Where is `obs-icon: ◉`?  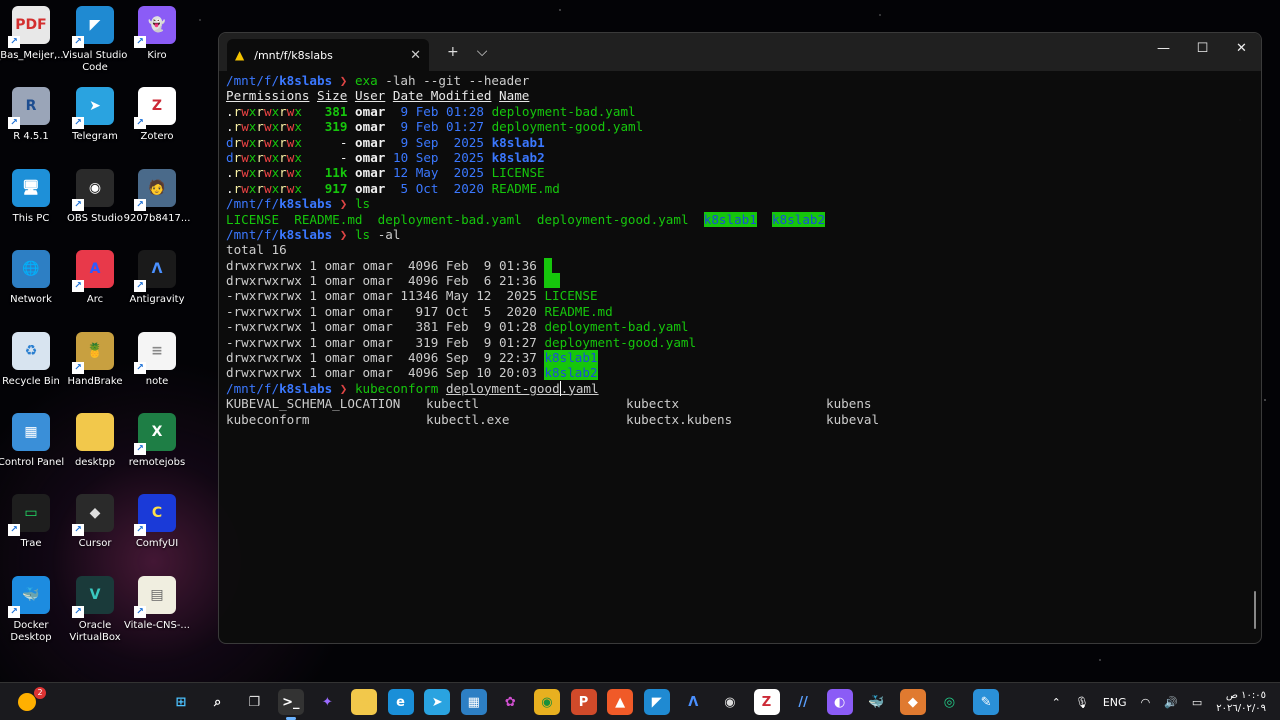 obs-icon: ◉ is located at coordinates (730, 702).